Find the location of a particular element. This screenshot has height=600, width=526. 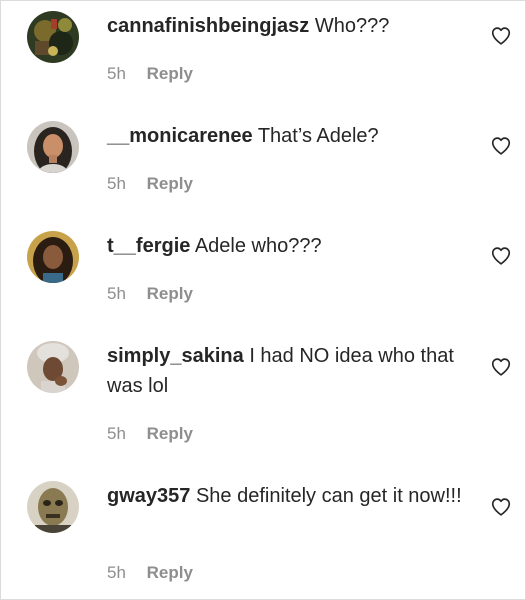

comment-username: __monicarenee is located at coordinates (180, 136).